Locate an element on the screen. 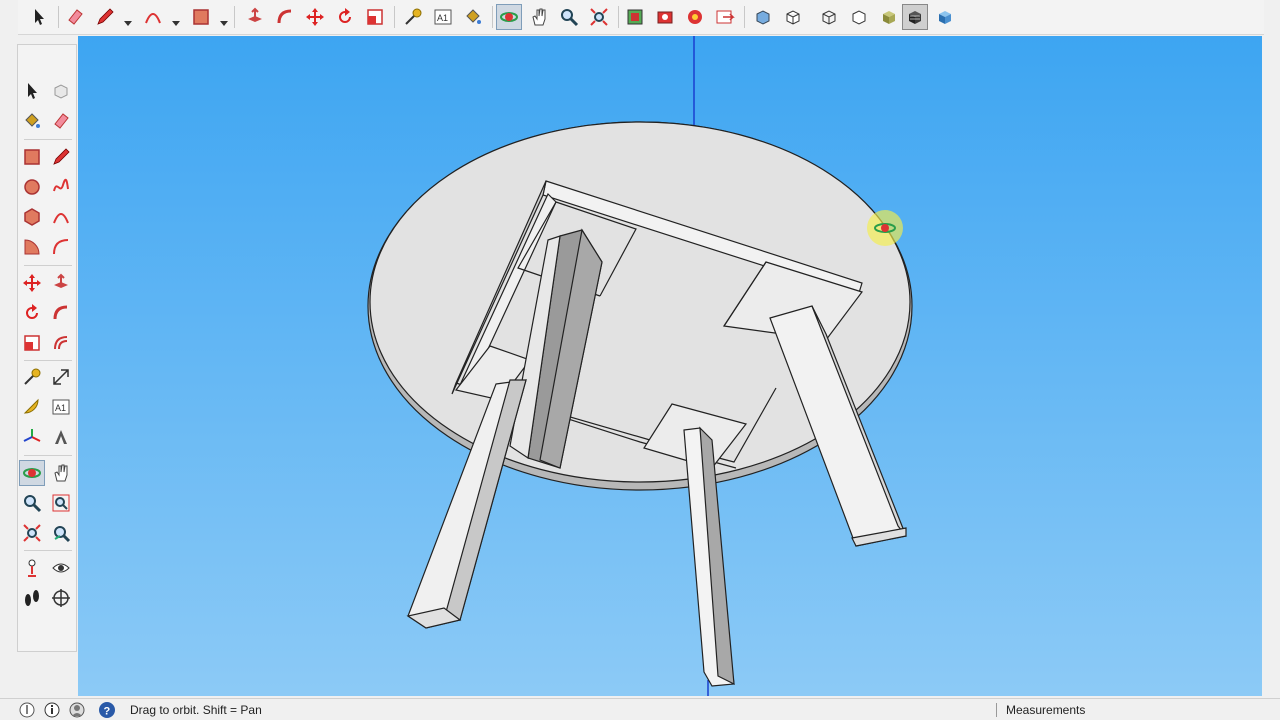 Image resolution: width=1280 pixels, height=720 pixels. xray-style-button is located at coordinates (763, 17).